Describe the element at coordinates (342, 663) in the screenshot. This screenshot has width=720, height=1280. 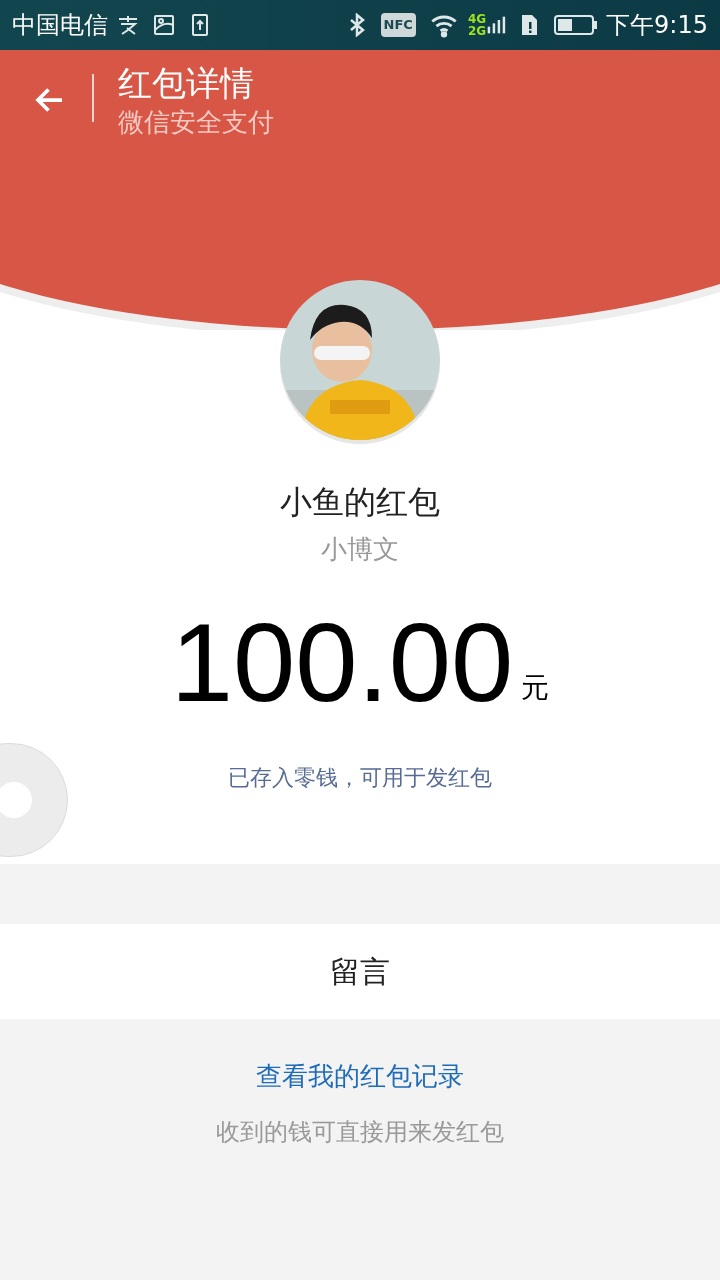
I see `amount: 100.00` at that location.